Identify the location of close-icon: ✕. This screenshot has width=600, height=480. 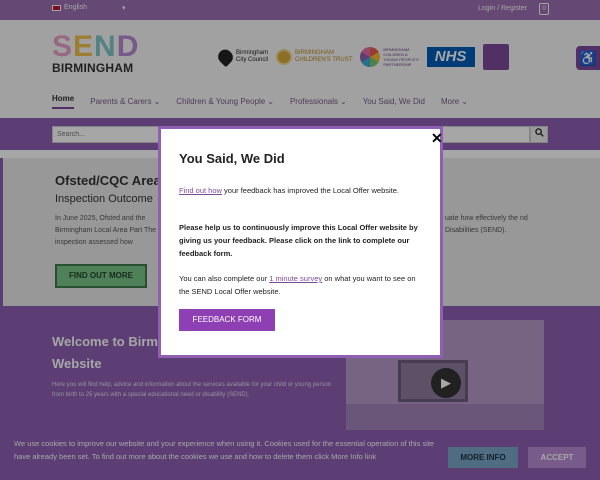
(437, 138).